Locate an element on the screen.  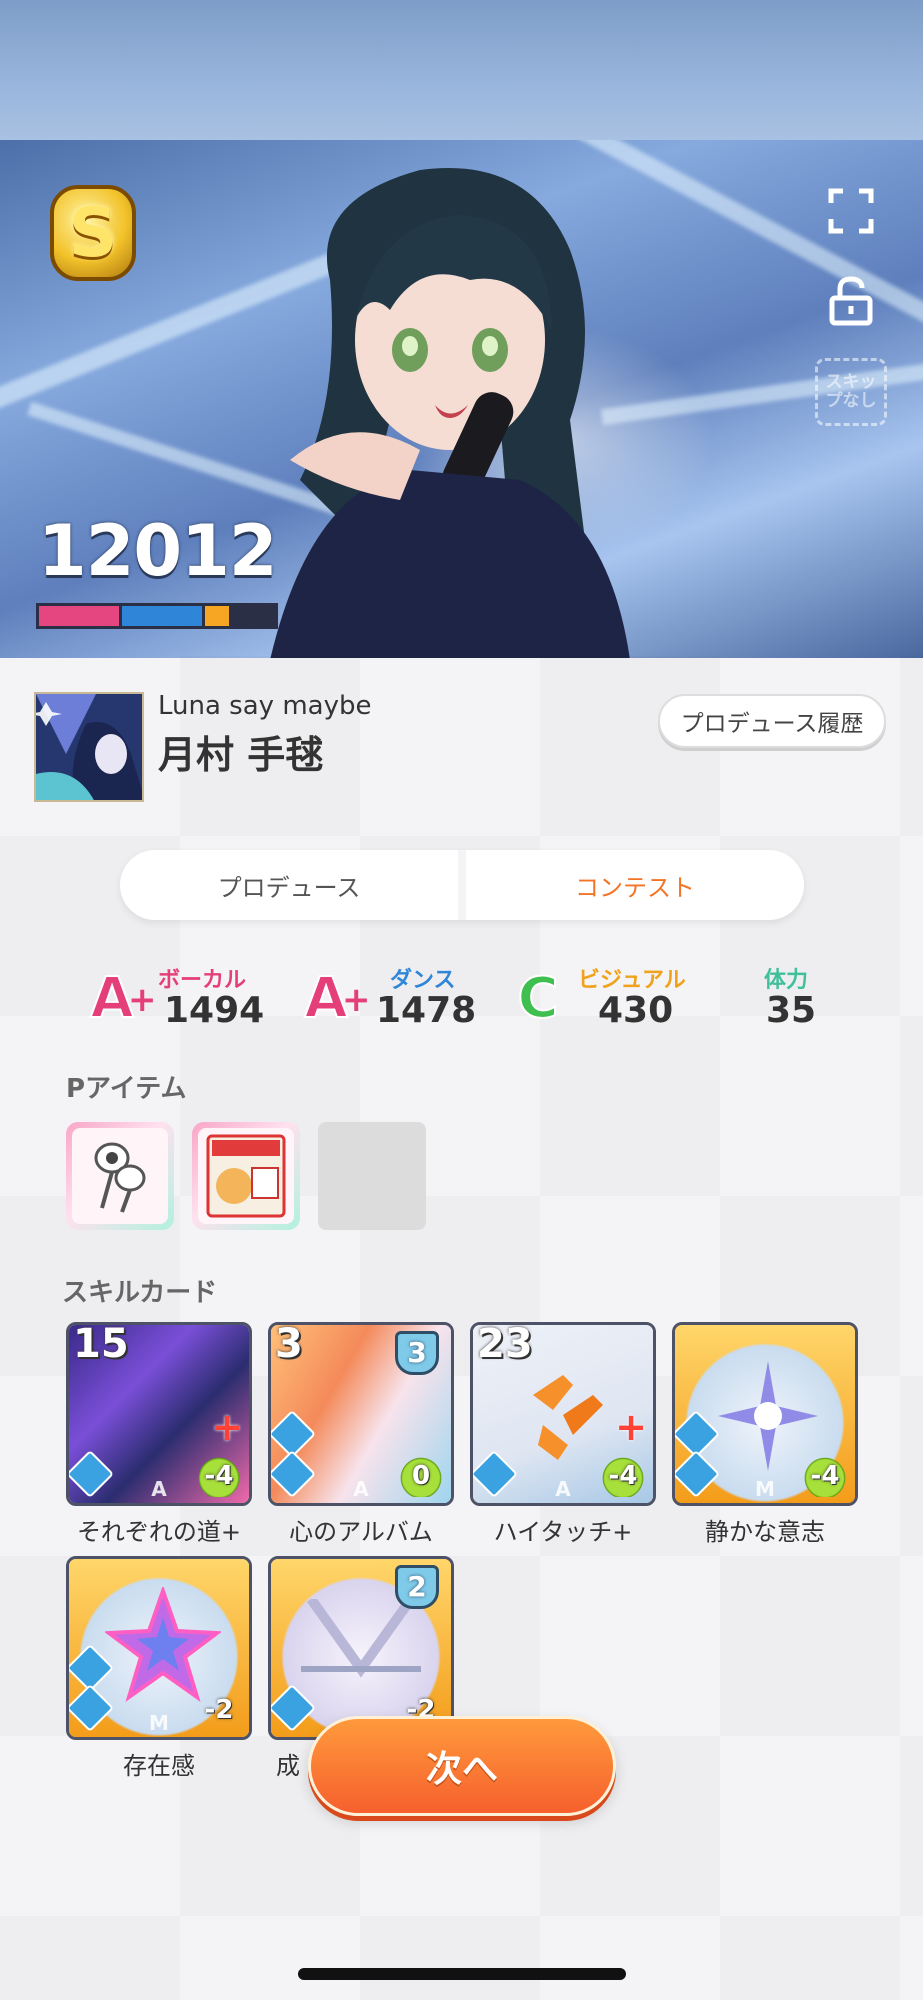
earphones-icon is located at coordinates (120, 1177).